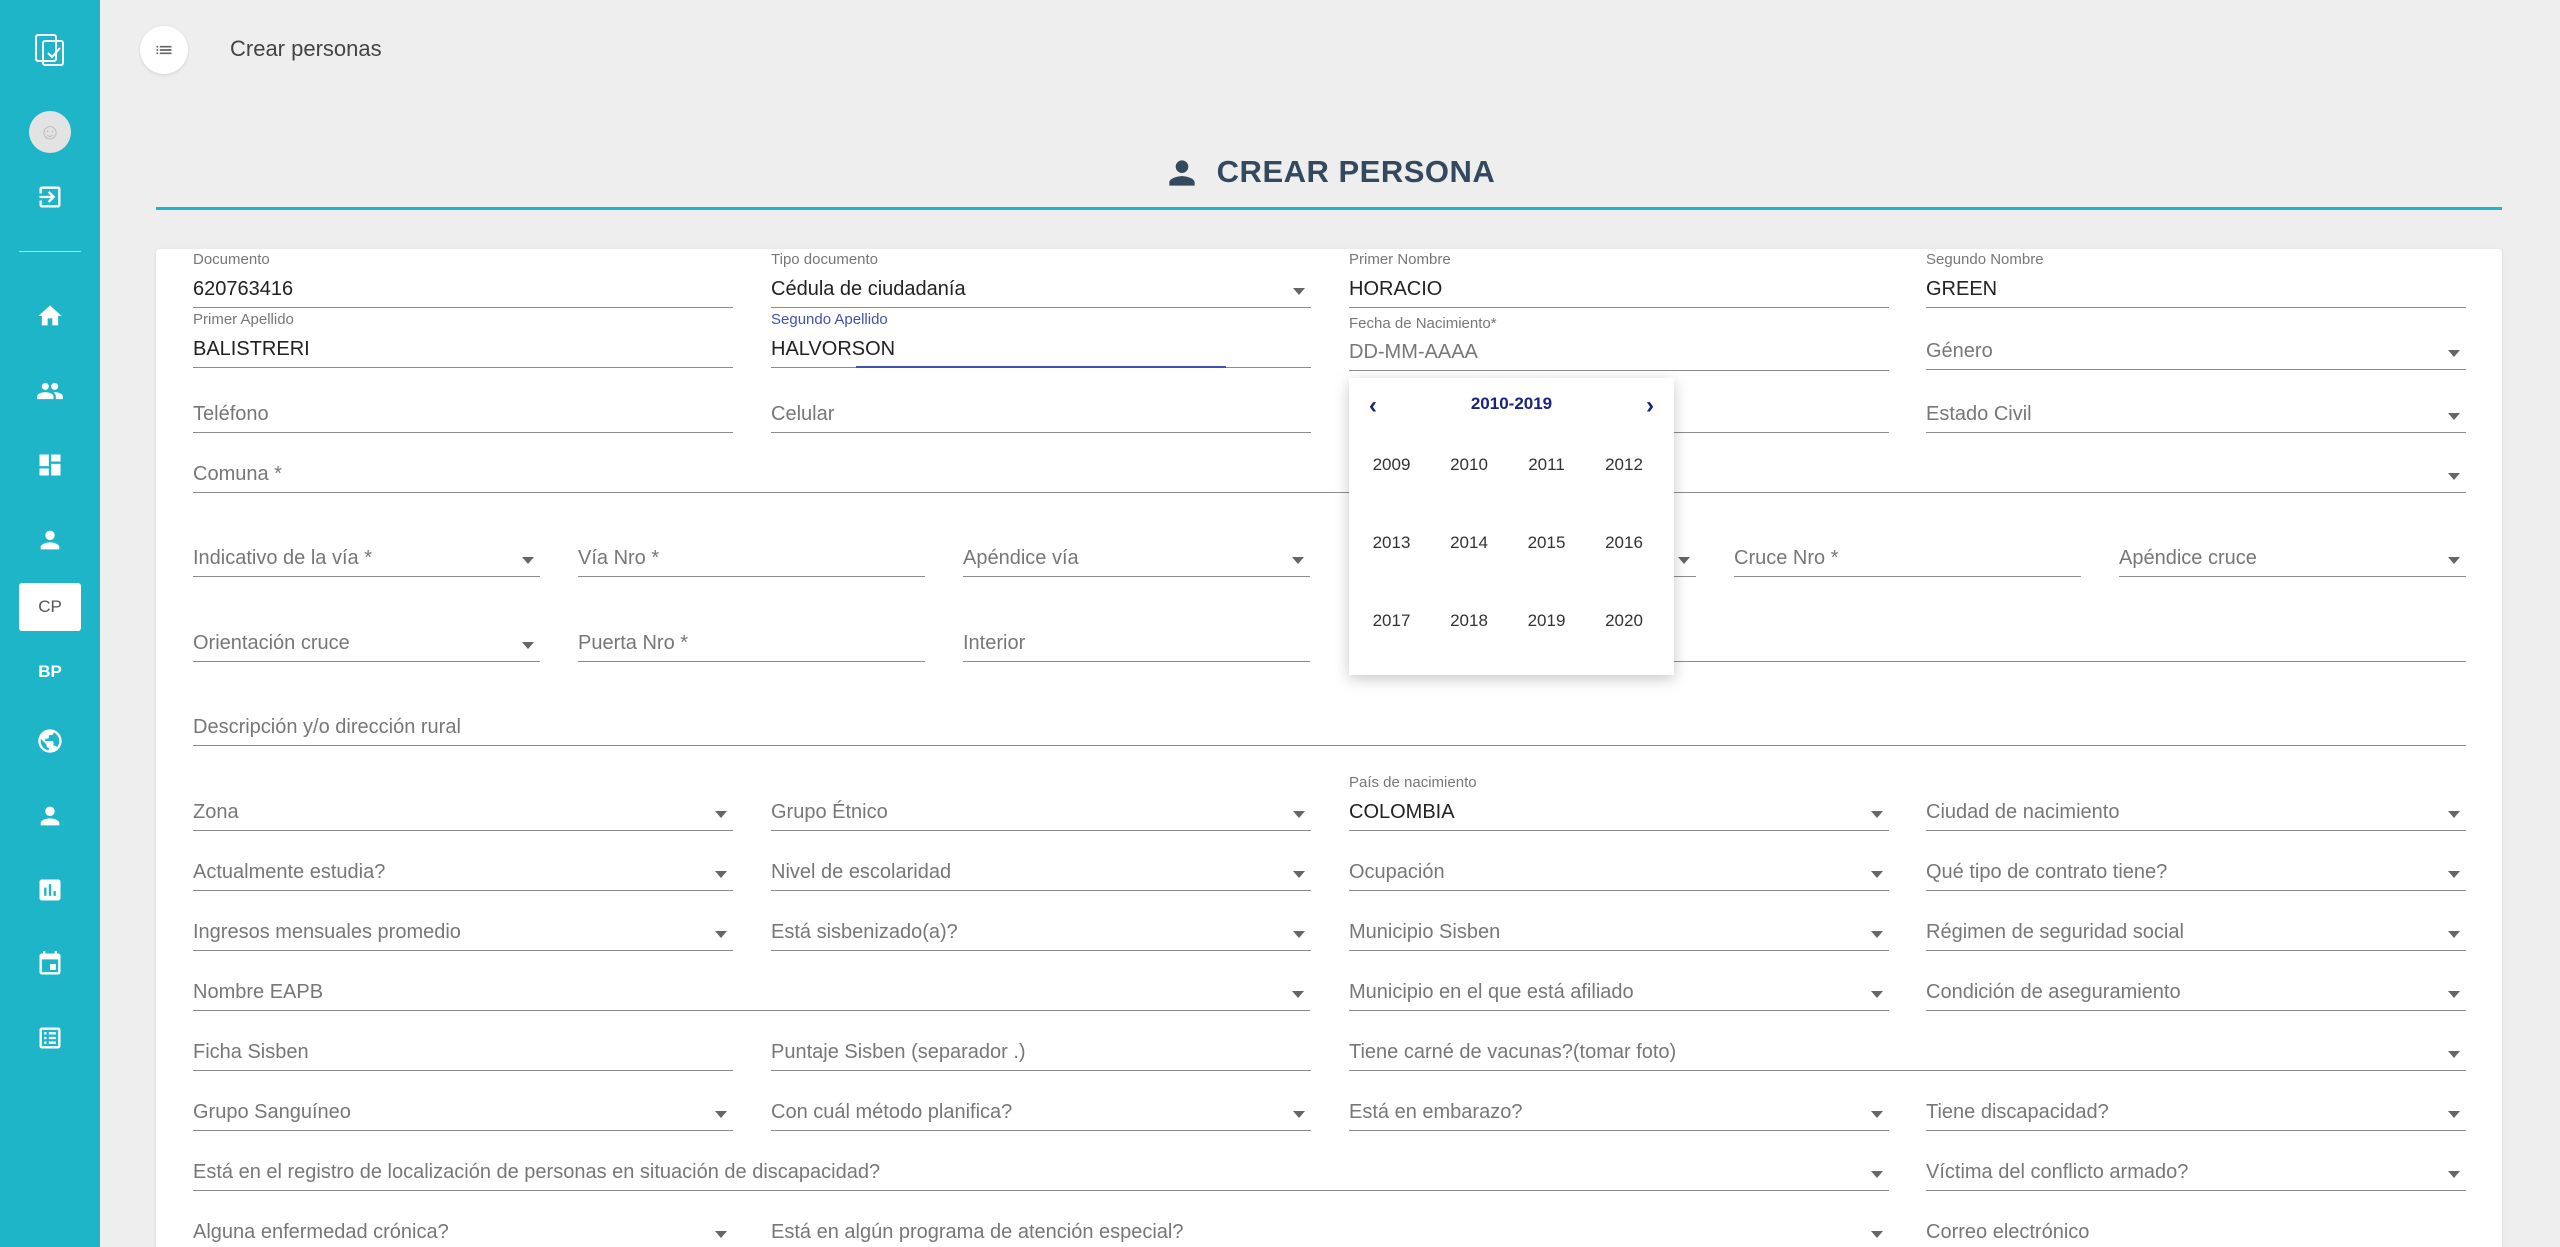 The width and height of the screenshot is (2560, 1247). I want to click on actualmente-estudia-placeholder: Actualmente estudia?, so click(289, 872).